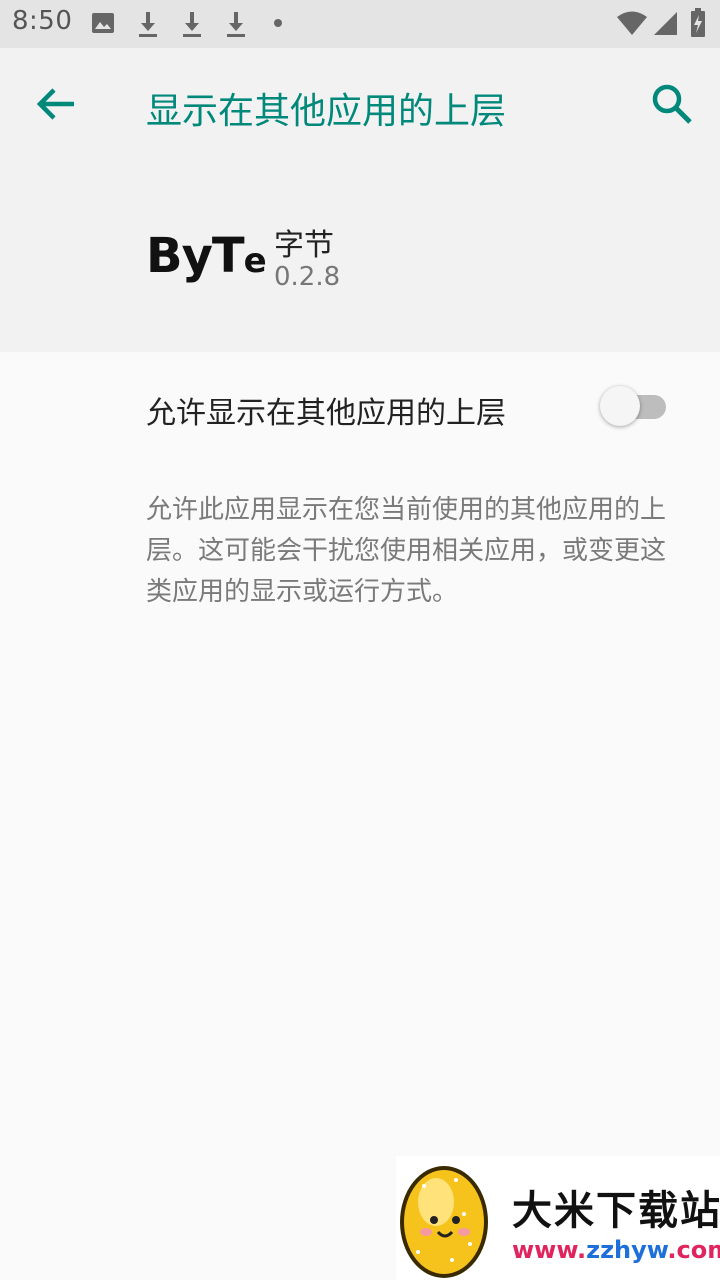 This screenshot has height=1280, width=720. Describe the element at coordinates (307, 277) in the screenshot. I see `app-version: 0.2.8` at that location.